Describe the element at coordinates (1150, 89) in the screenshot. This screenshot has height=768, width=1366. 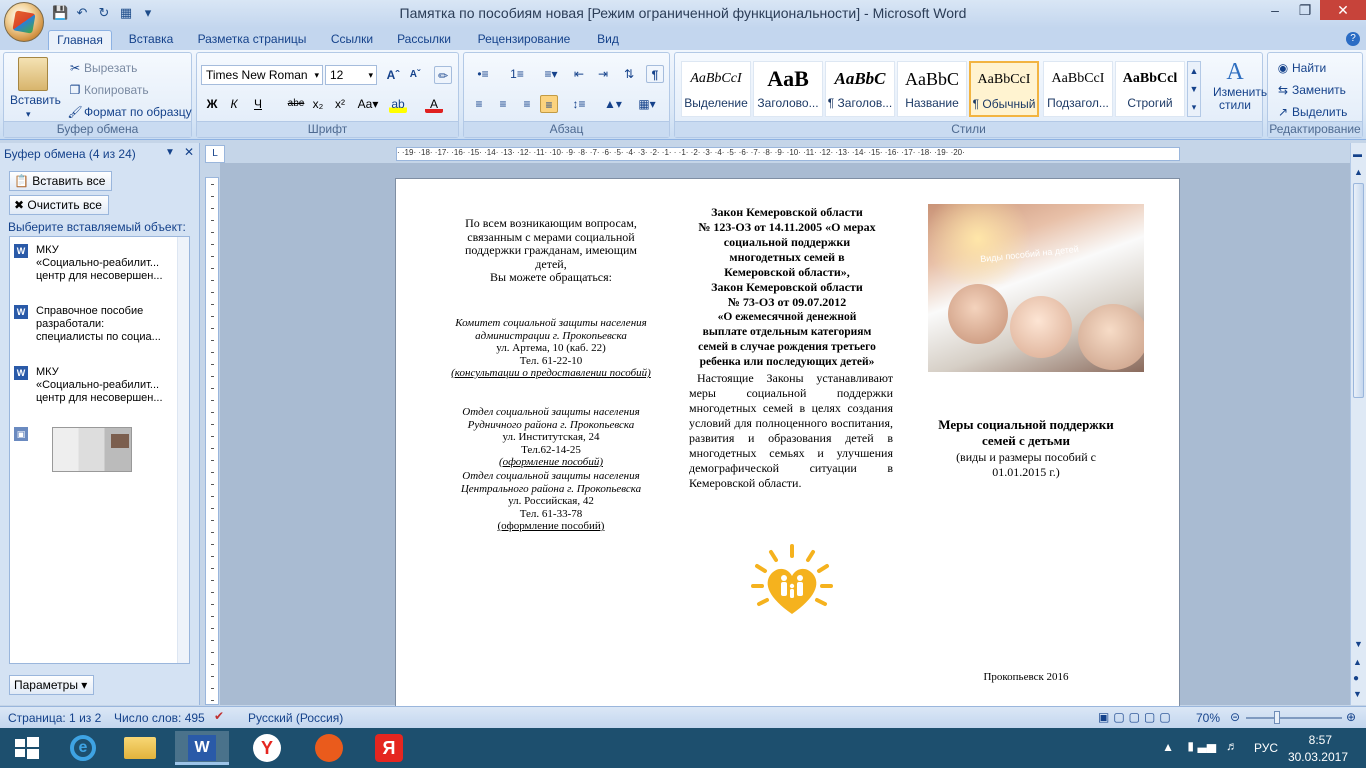
I see `style-strong: AaBbCcl Строгий` at that location.